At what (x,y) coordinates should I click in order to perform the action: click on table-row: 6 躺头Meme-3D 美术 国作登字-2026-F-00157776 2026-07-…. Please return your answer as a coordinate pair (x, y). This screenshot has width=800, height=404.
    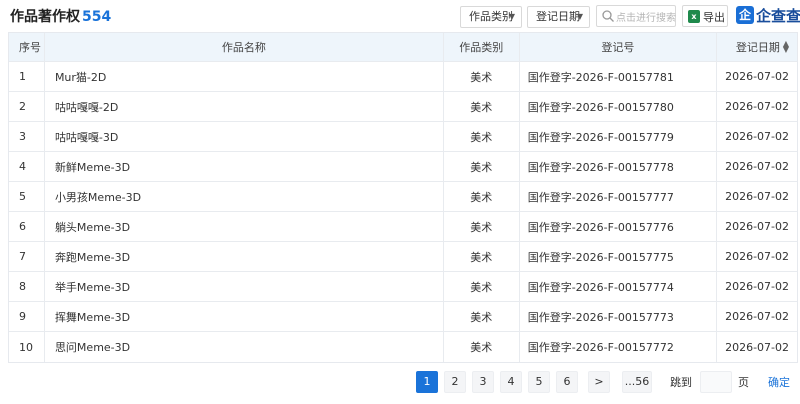
    Looking at the image, I should click on (403, 227).